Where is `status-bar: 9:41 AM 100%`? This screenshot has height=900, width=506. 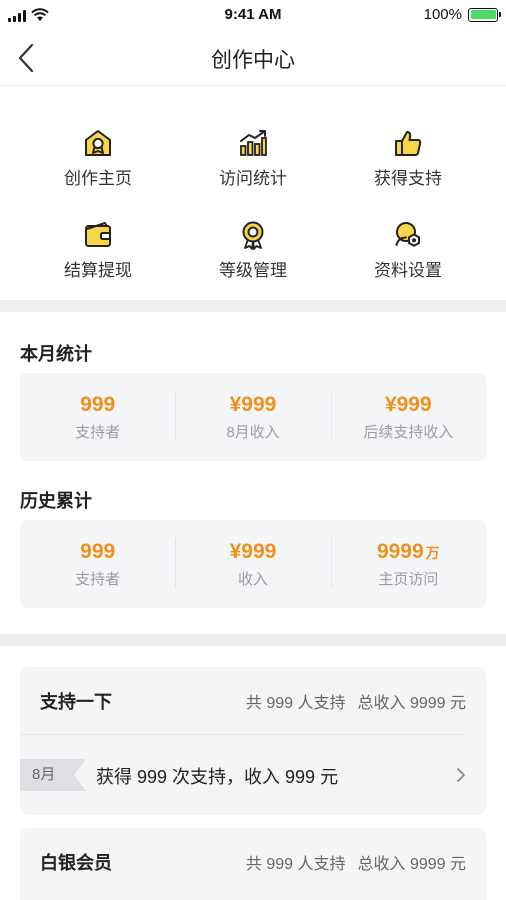
status-bar: 9:41 AM 100% is located at coordinates (253, 15).